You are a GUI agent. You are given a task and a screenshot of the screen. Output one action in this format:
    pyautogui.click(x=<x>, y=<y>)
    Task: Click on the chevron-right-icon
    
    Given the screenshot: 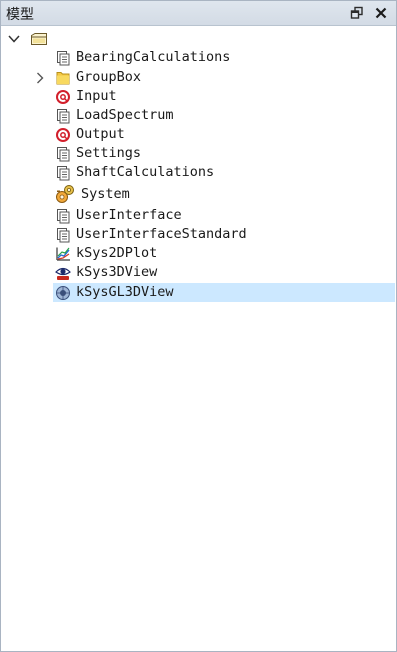 What is the action you would take?
    pyautogui.click(x=40, y=77)
    